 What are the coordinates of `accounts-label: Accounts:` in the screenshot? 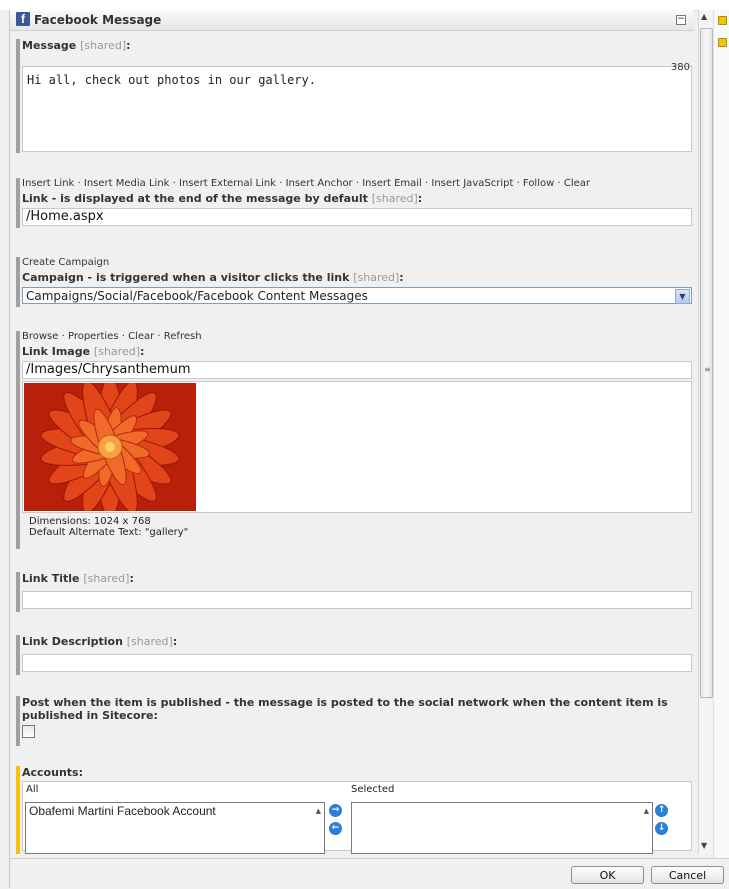 It's located at (52, 772).